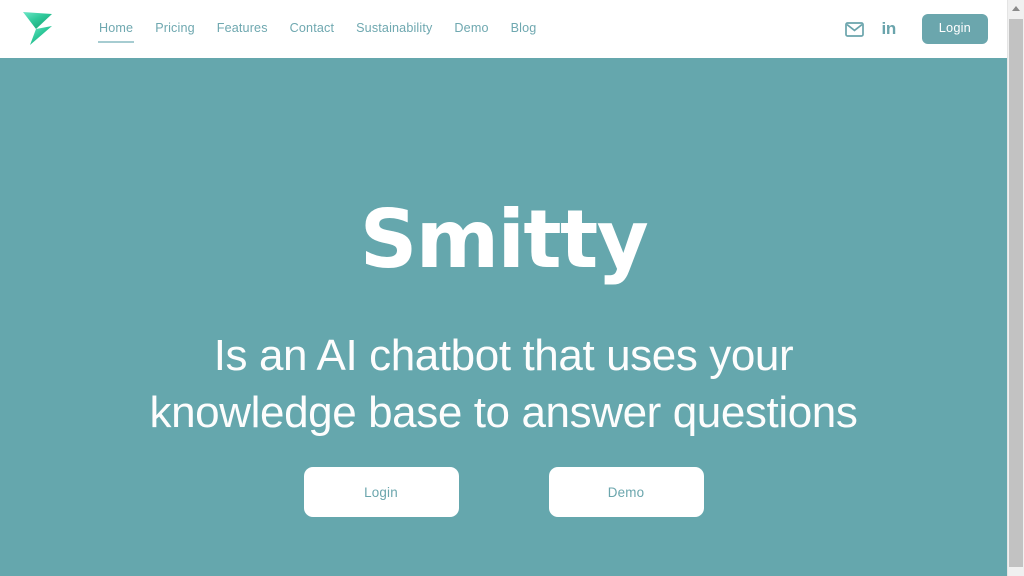 Image resolution: width=1024 pixels, height=576 pixels. Describe the element at coordinates (312, 29) in the screenshot. I see `nav-item-contact: Contact` at that location.